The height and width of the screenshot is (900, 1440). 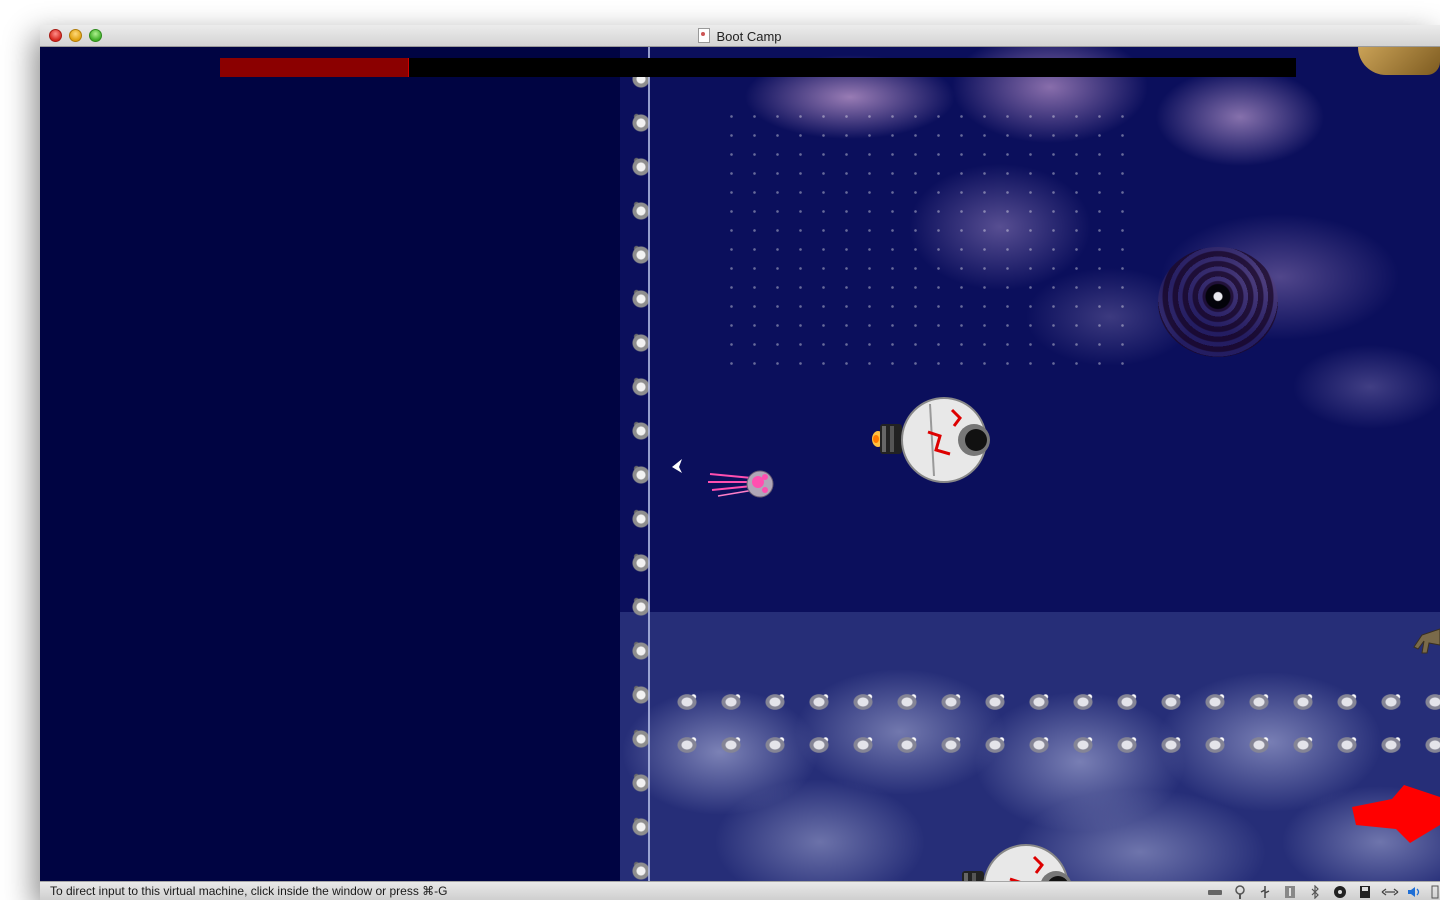 I want to click on health-bar-fill, so click(x=315, y=67).